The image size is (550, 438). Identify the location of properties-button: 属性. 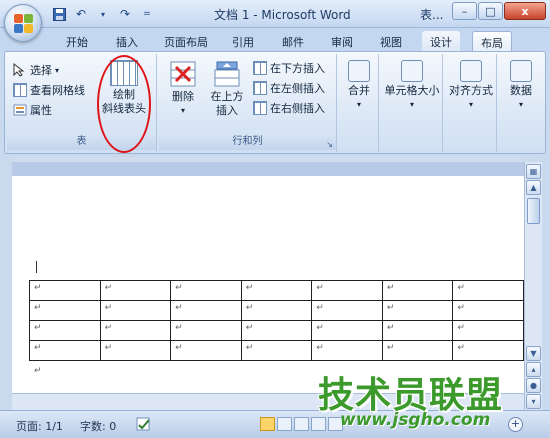
(32, 110).